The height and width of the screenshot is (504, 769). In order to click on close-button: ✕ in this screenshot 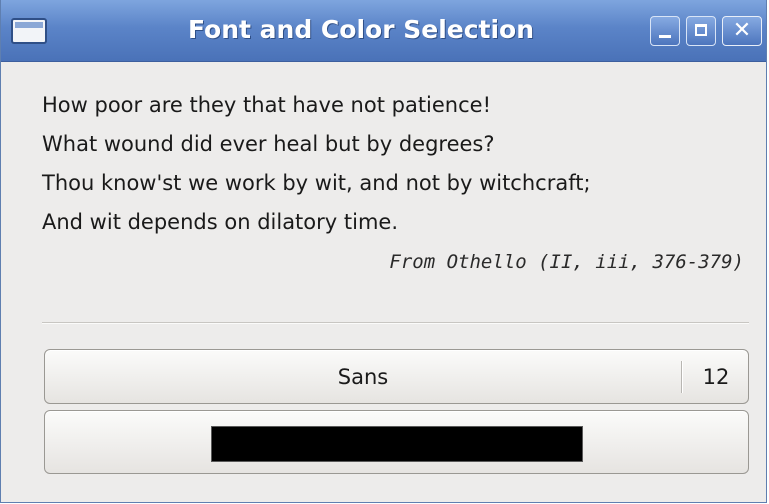, I will do `click(742, 31)`.